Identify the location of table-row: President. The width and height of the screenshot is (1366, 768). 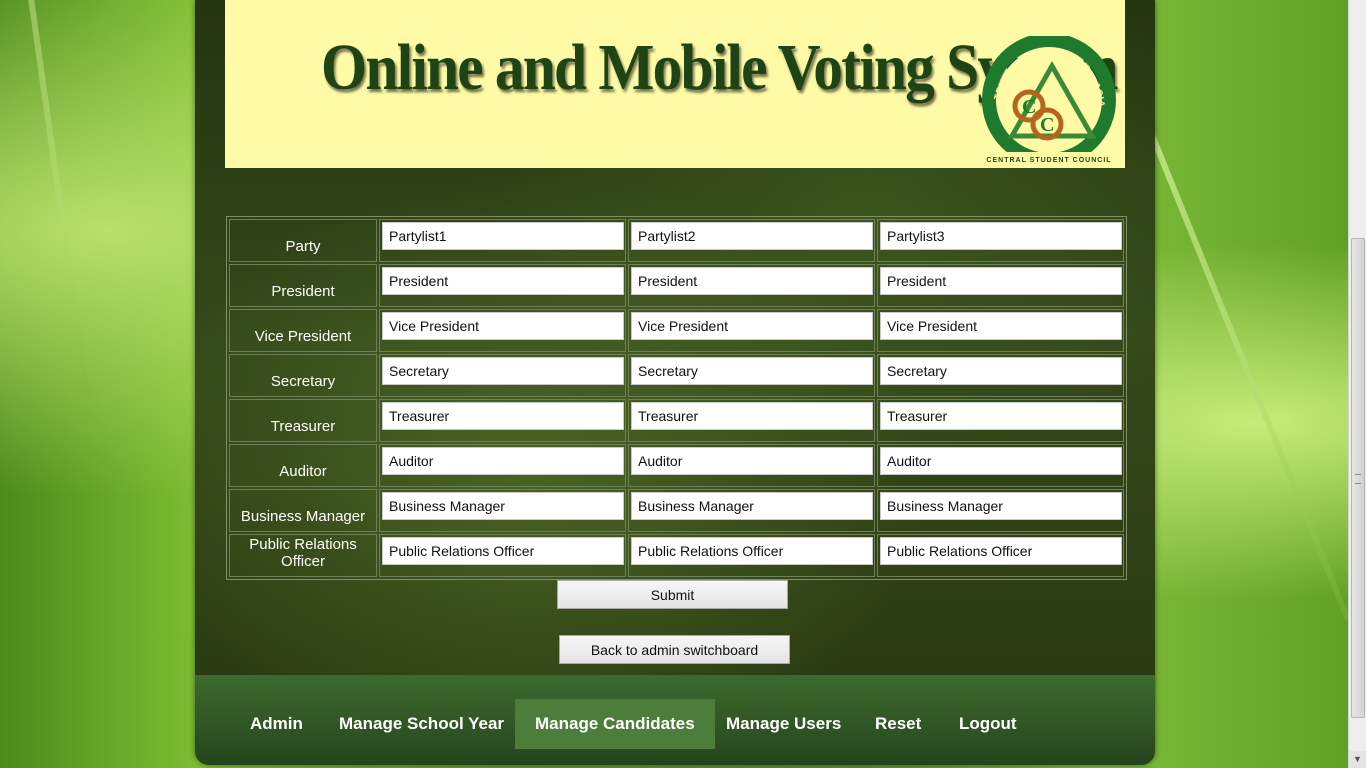
(676, 285).